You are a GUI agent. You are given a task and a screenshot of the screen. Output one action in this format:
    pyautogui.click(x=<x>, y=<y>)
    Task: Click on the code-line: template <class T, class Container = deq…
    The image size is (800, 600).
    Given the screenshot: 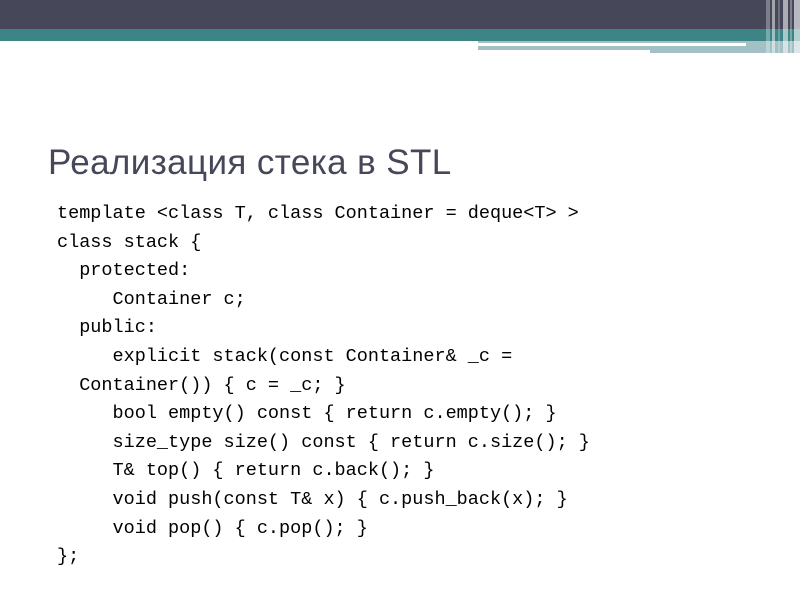 What is the action you would take?
    pyautogui.click(x=318, y=213)
    